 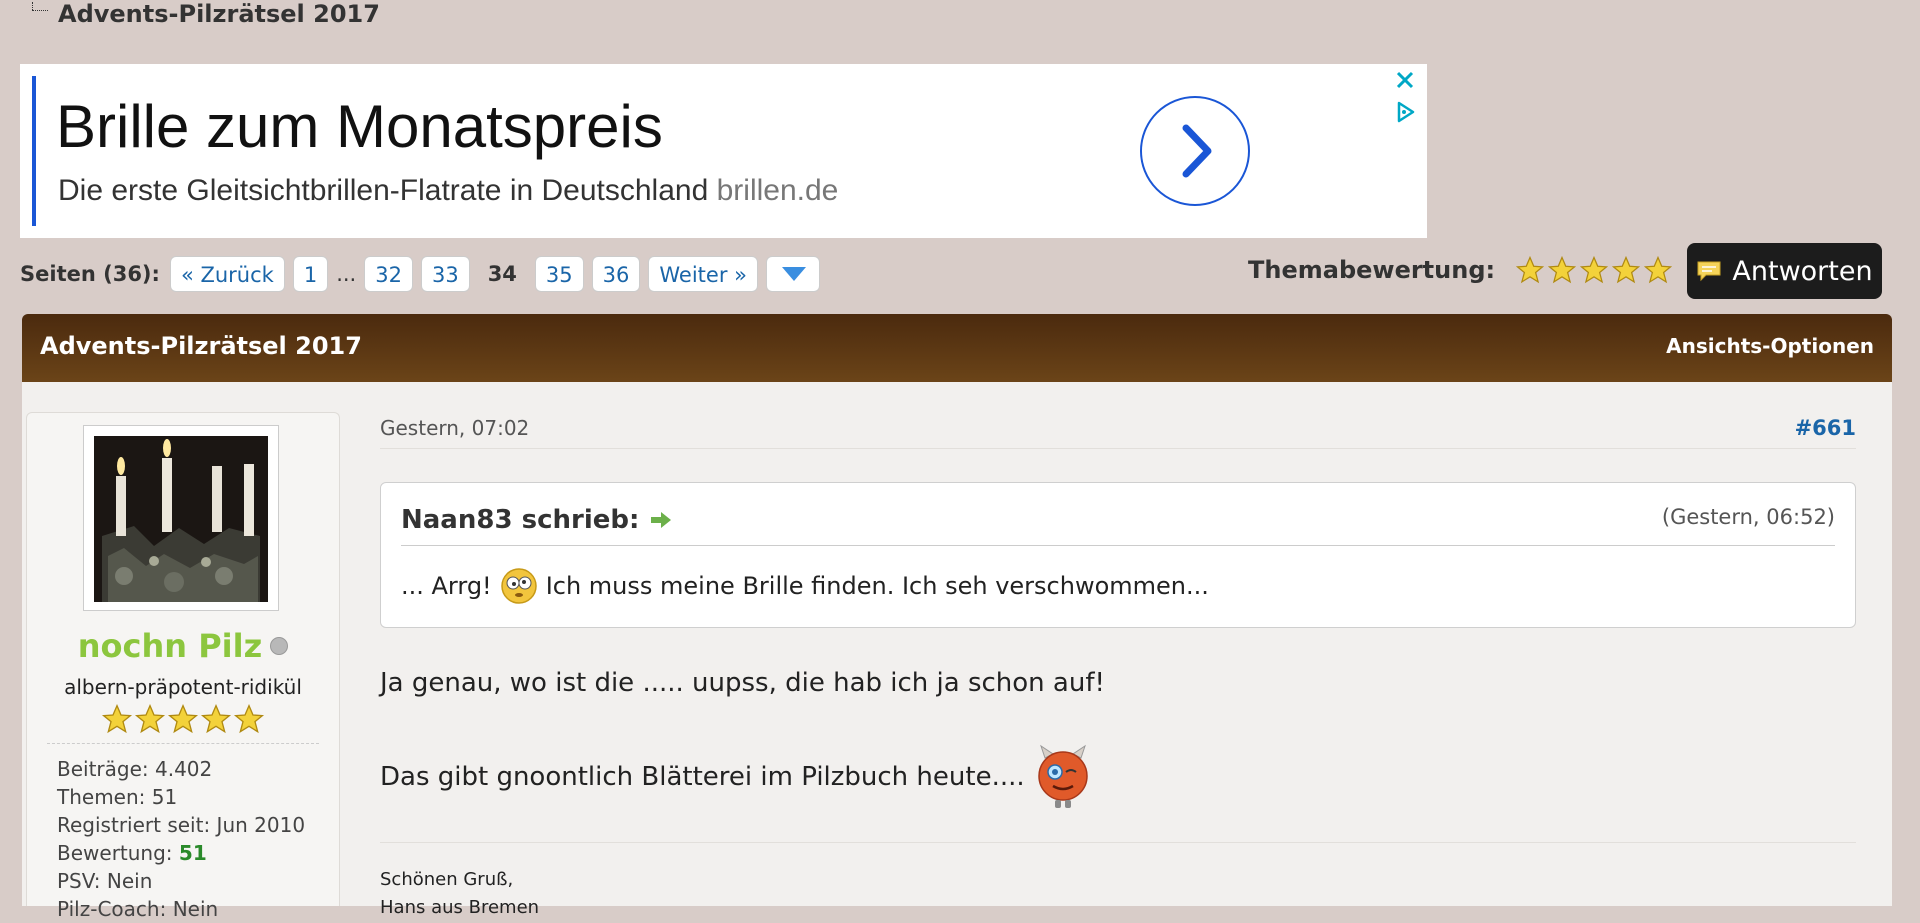 I want to click on stat-psv: PSV: Nein, so click(x=105, y=881).